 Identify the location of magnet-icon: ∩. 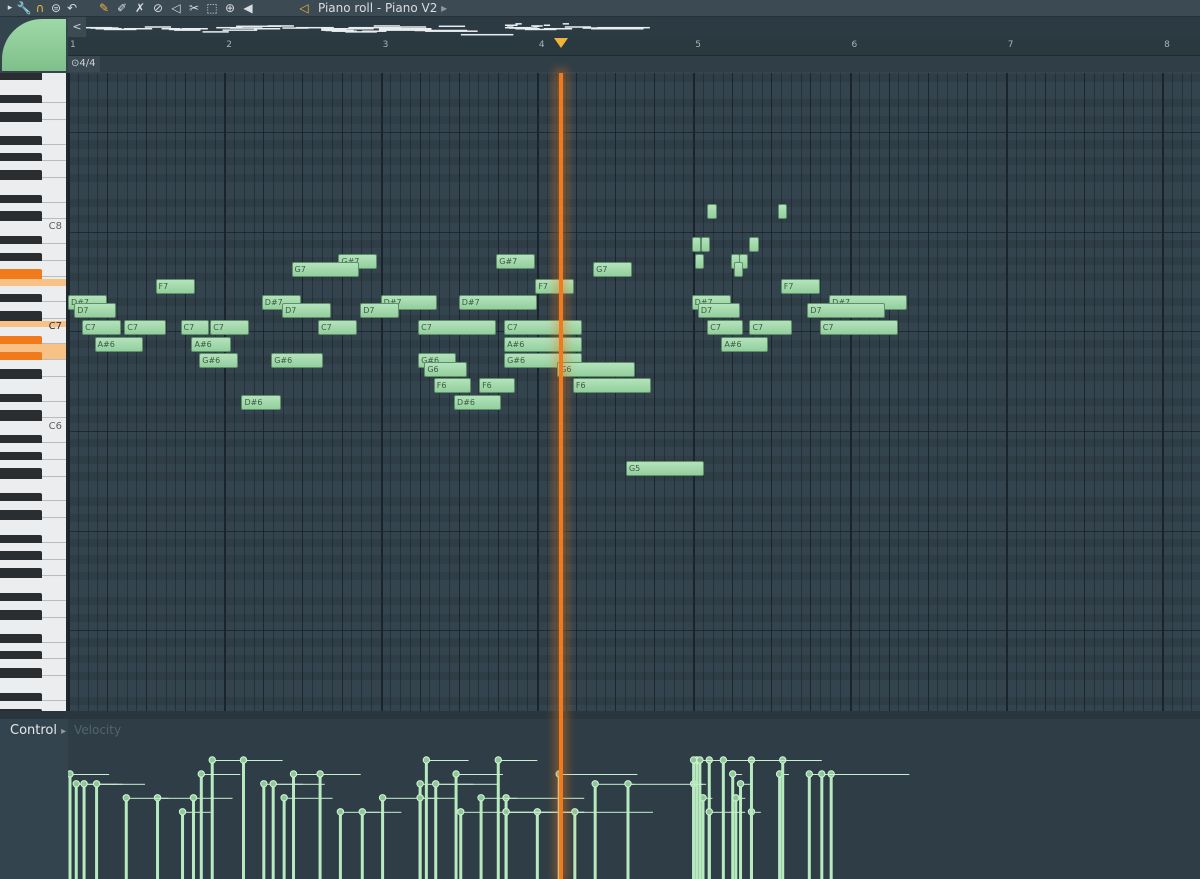
(40, 8).